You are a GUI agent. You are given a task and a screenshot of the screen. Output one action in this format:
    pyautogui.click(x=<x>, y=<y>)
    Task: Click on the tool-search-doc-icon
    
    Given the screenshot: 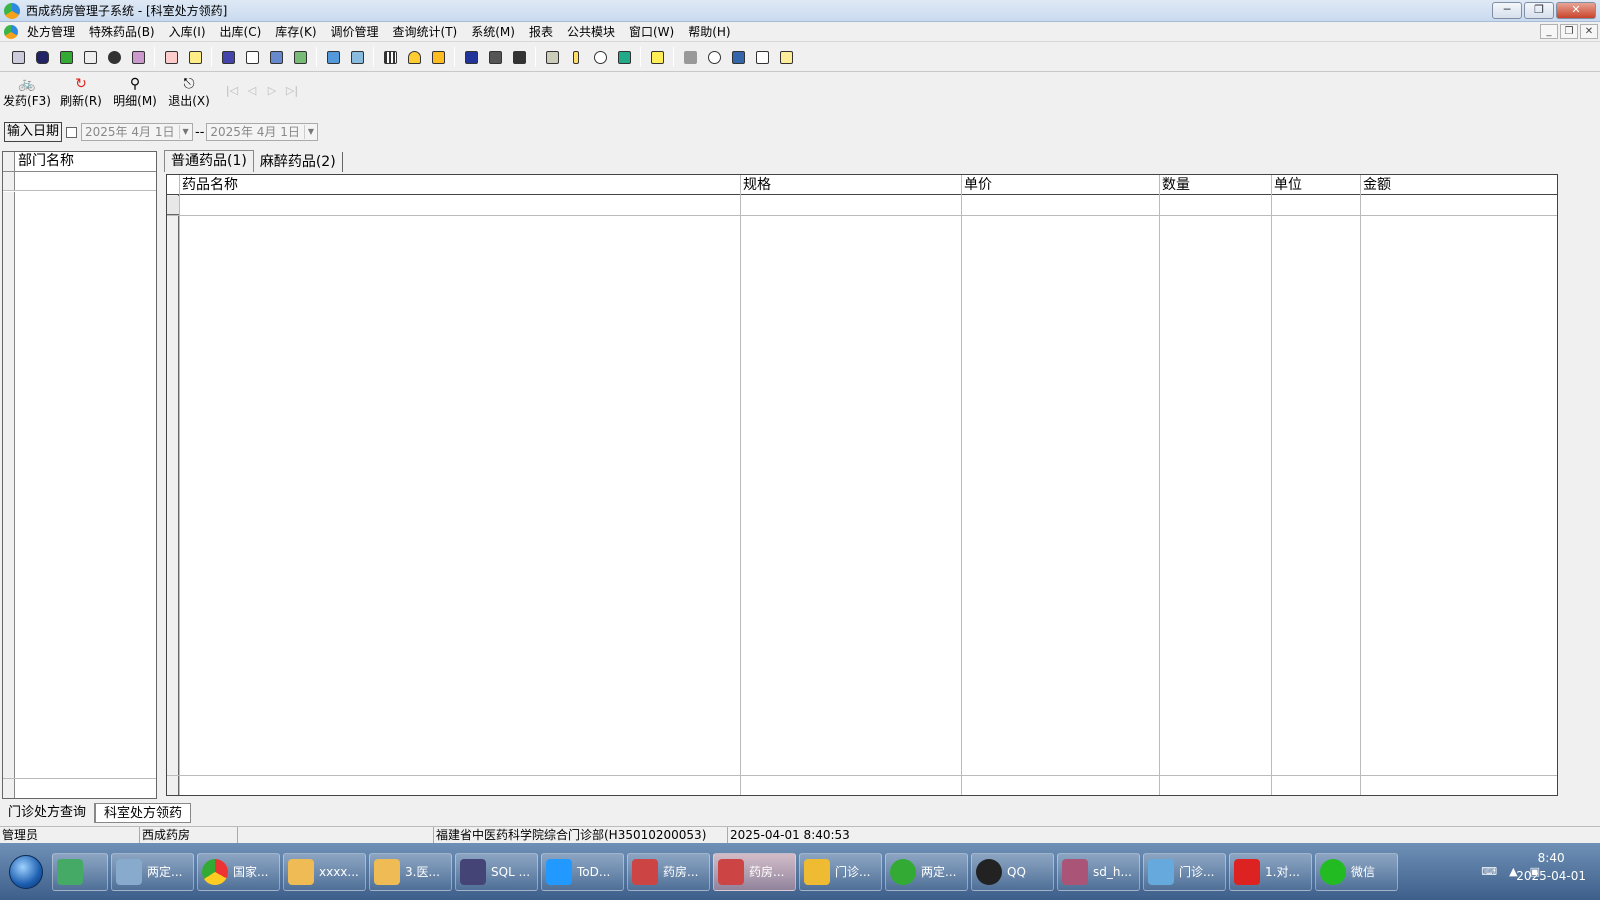 What is the action you would take?
    pyautogui.click(x=171, y=57)
    